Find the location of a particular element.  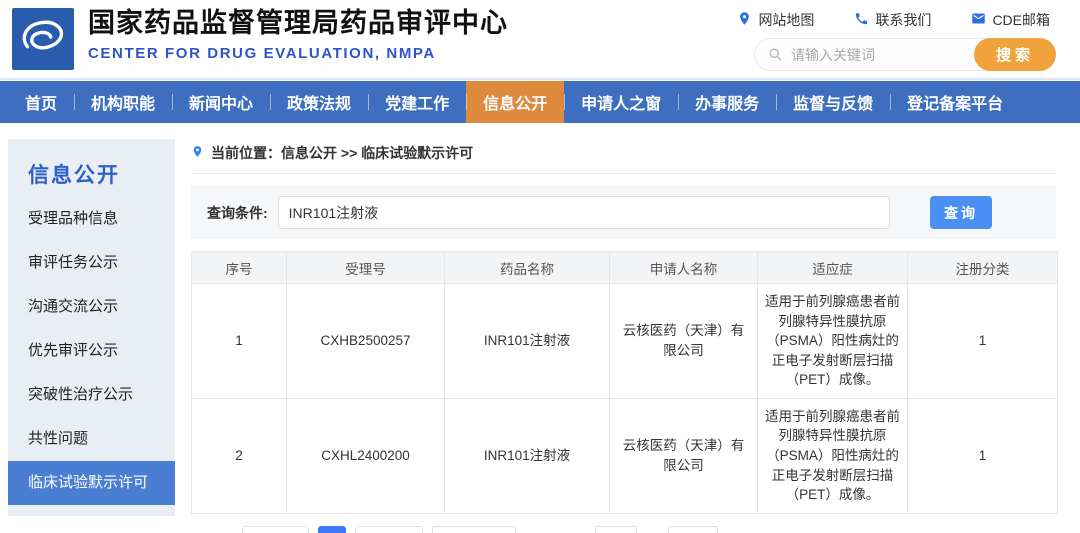

cde-logo-swirl-icon is located at coordinates (43, 39).